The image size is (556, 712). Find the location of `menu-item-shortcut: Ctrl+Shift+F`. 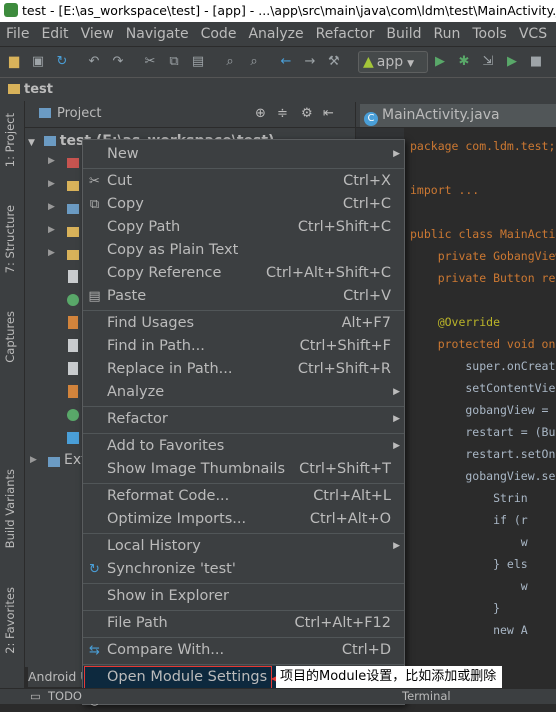

menu-item-shortcut: Ctrl+Shift+F is located at coordinates (345, 346).